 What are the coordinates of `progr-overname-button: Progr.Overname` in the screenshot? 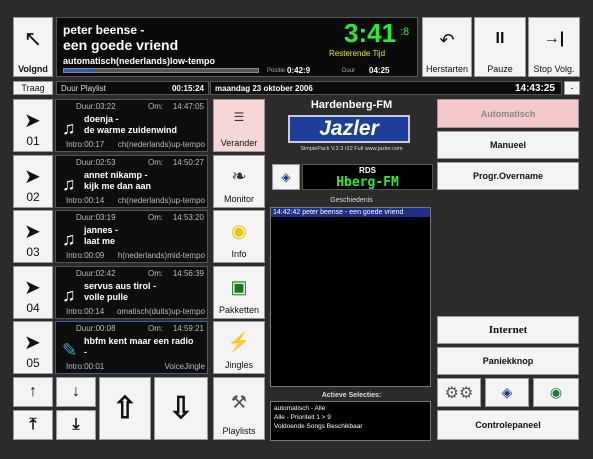 It's located at (508, 176).